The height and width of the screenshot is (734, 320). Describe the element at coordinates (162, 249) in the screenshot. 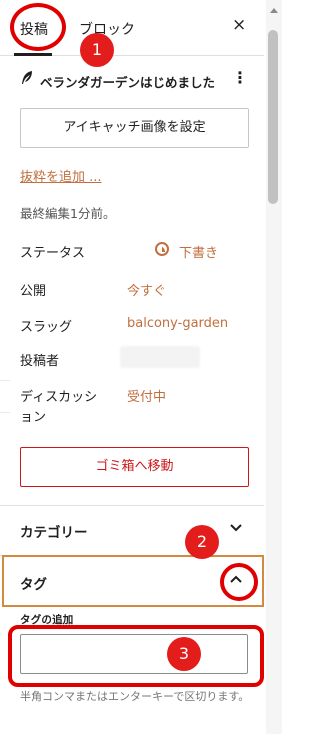

I see `draft-status-icon` at that location.